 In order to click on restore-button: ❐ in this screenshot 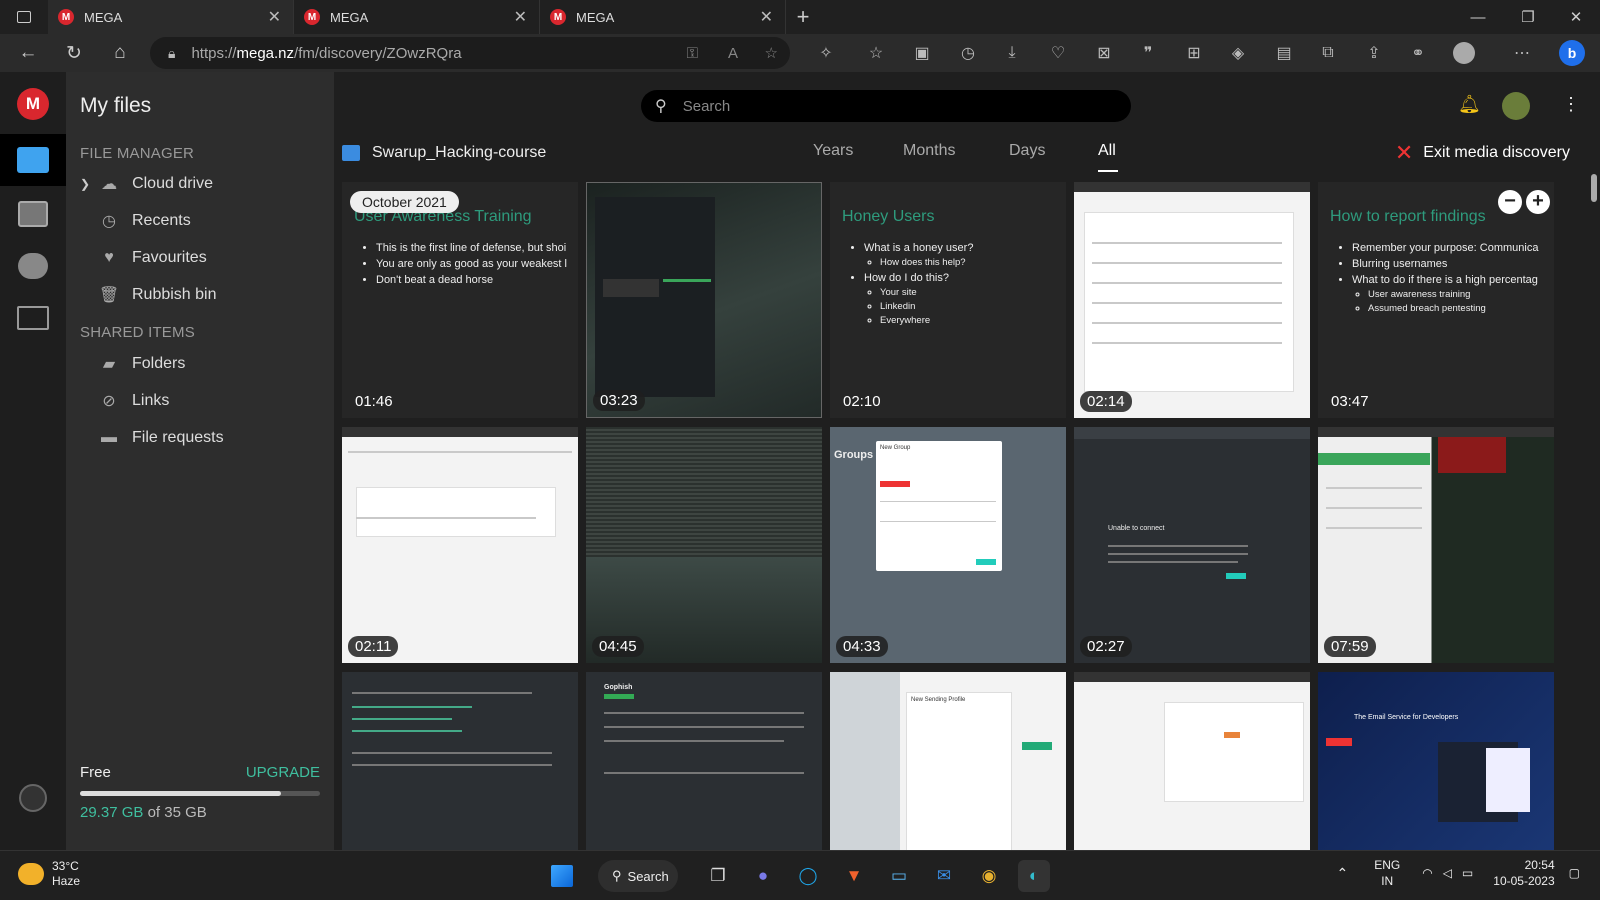, I will do `click(1528, 17)`.